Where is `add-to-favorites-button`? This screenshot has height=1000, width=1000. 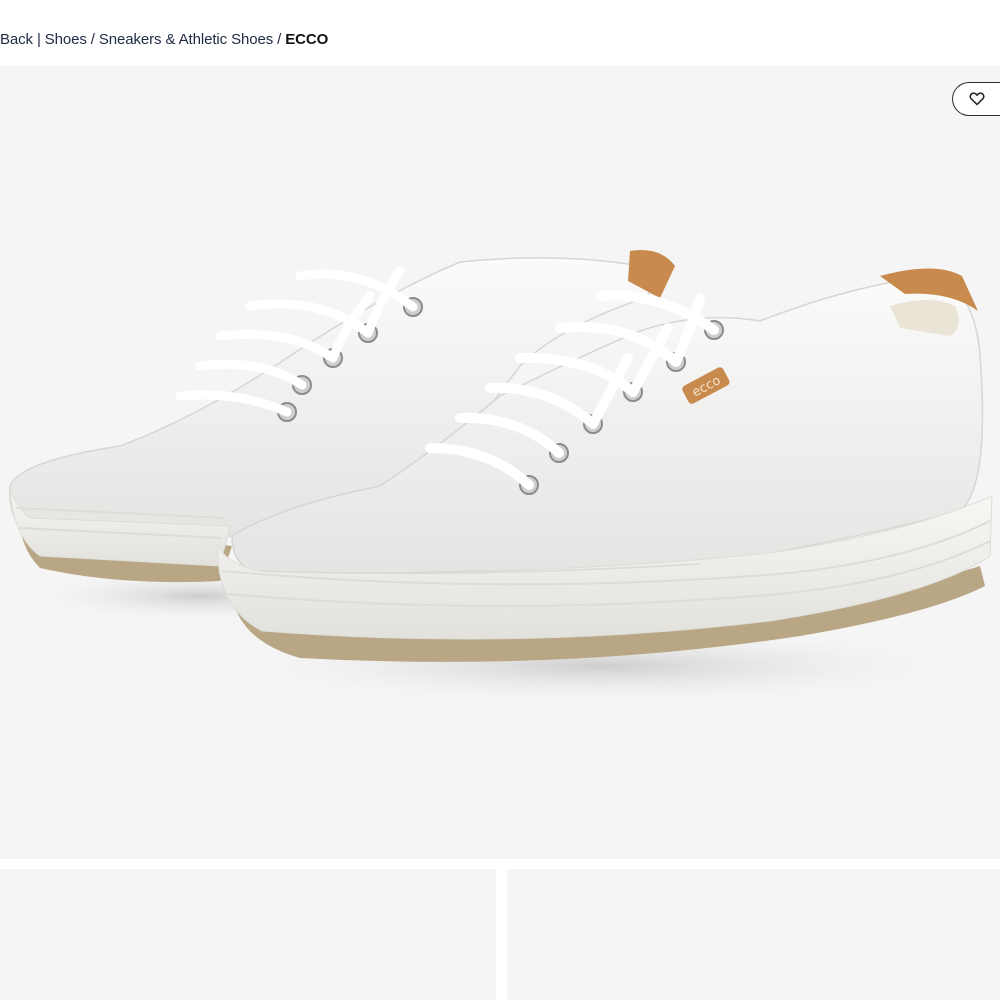
add-to-favorites-button is located at coordinates (976, 99).